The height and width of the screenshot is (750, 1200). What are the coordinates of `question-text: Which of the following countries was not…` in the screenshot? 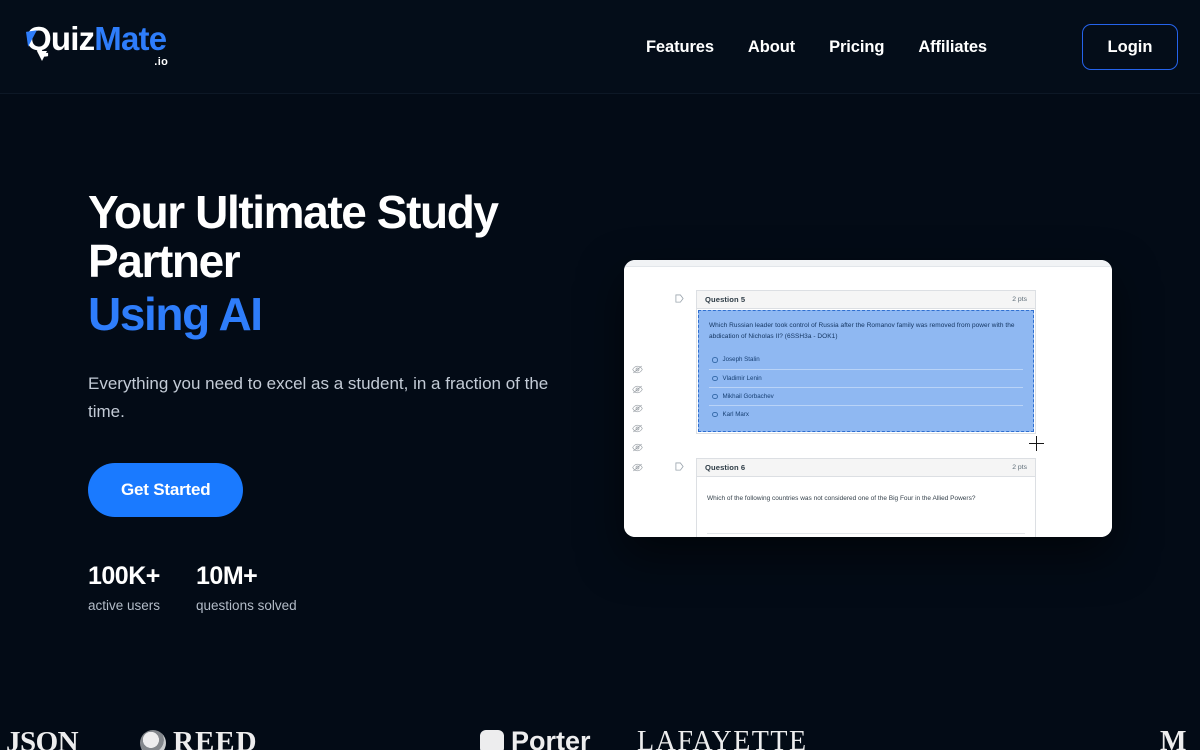 It's located at (841, 498).